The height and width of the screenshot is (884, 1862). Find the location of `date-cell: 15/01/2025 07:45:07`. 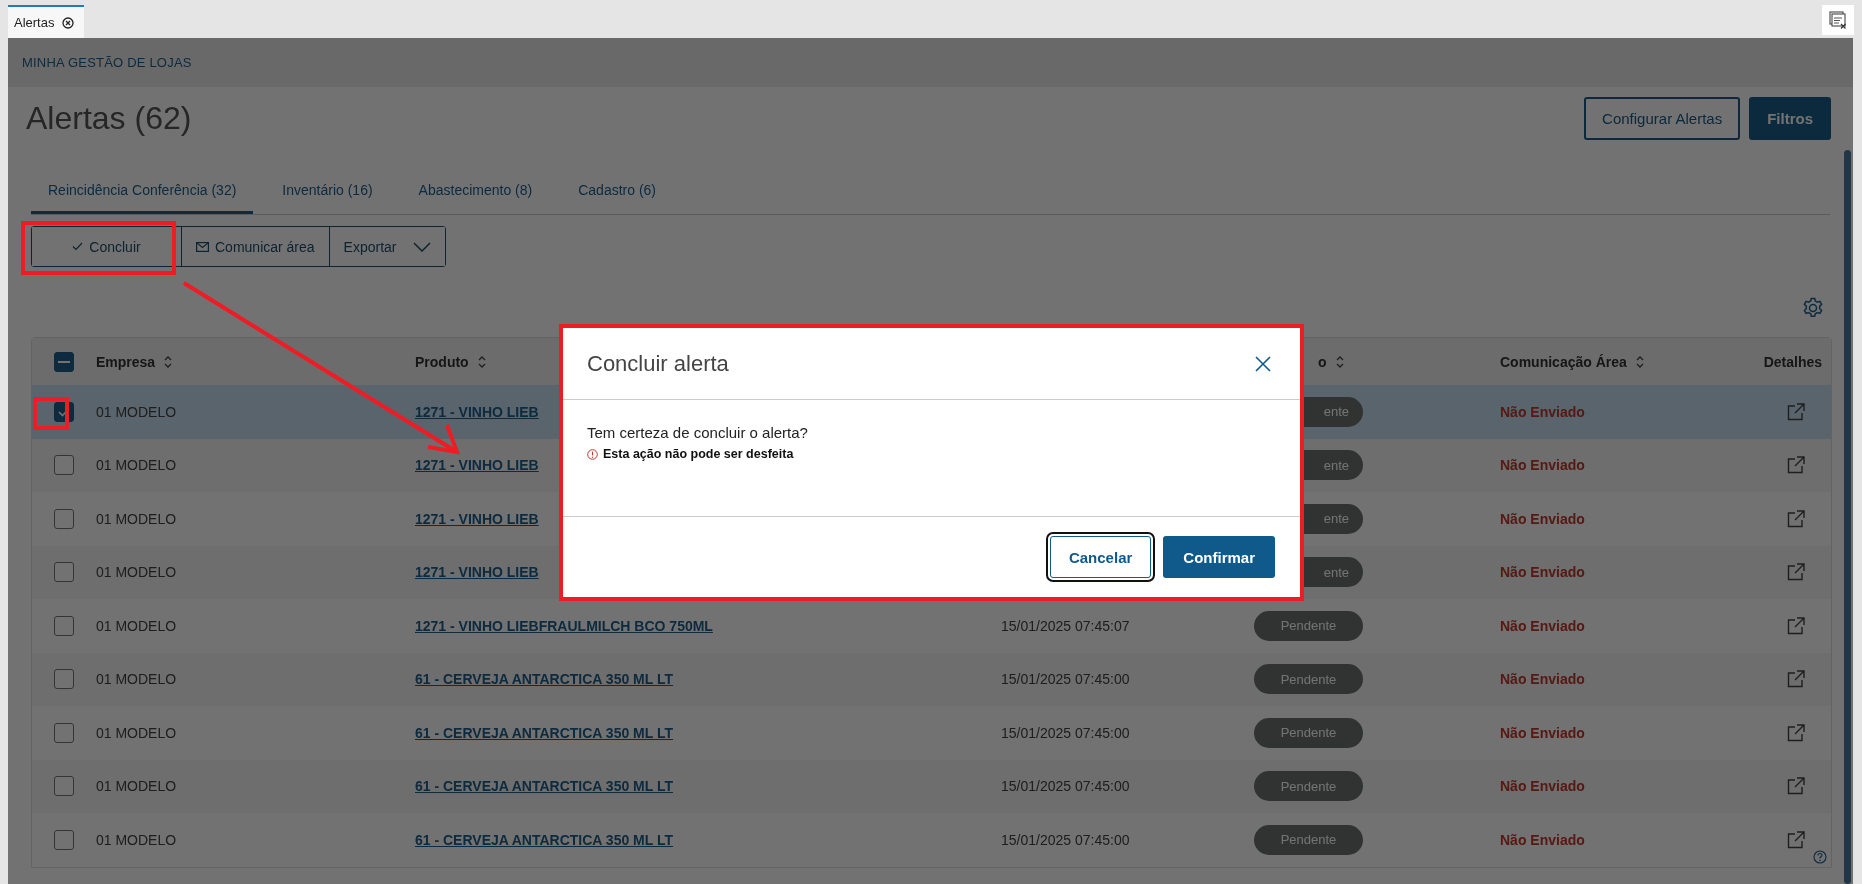

date-cell: 15/01/2025 07:45:07 is located at coordinates (1065, 625).